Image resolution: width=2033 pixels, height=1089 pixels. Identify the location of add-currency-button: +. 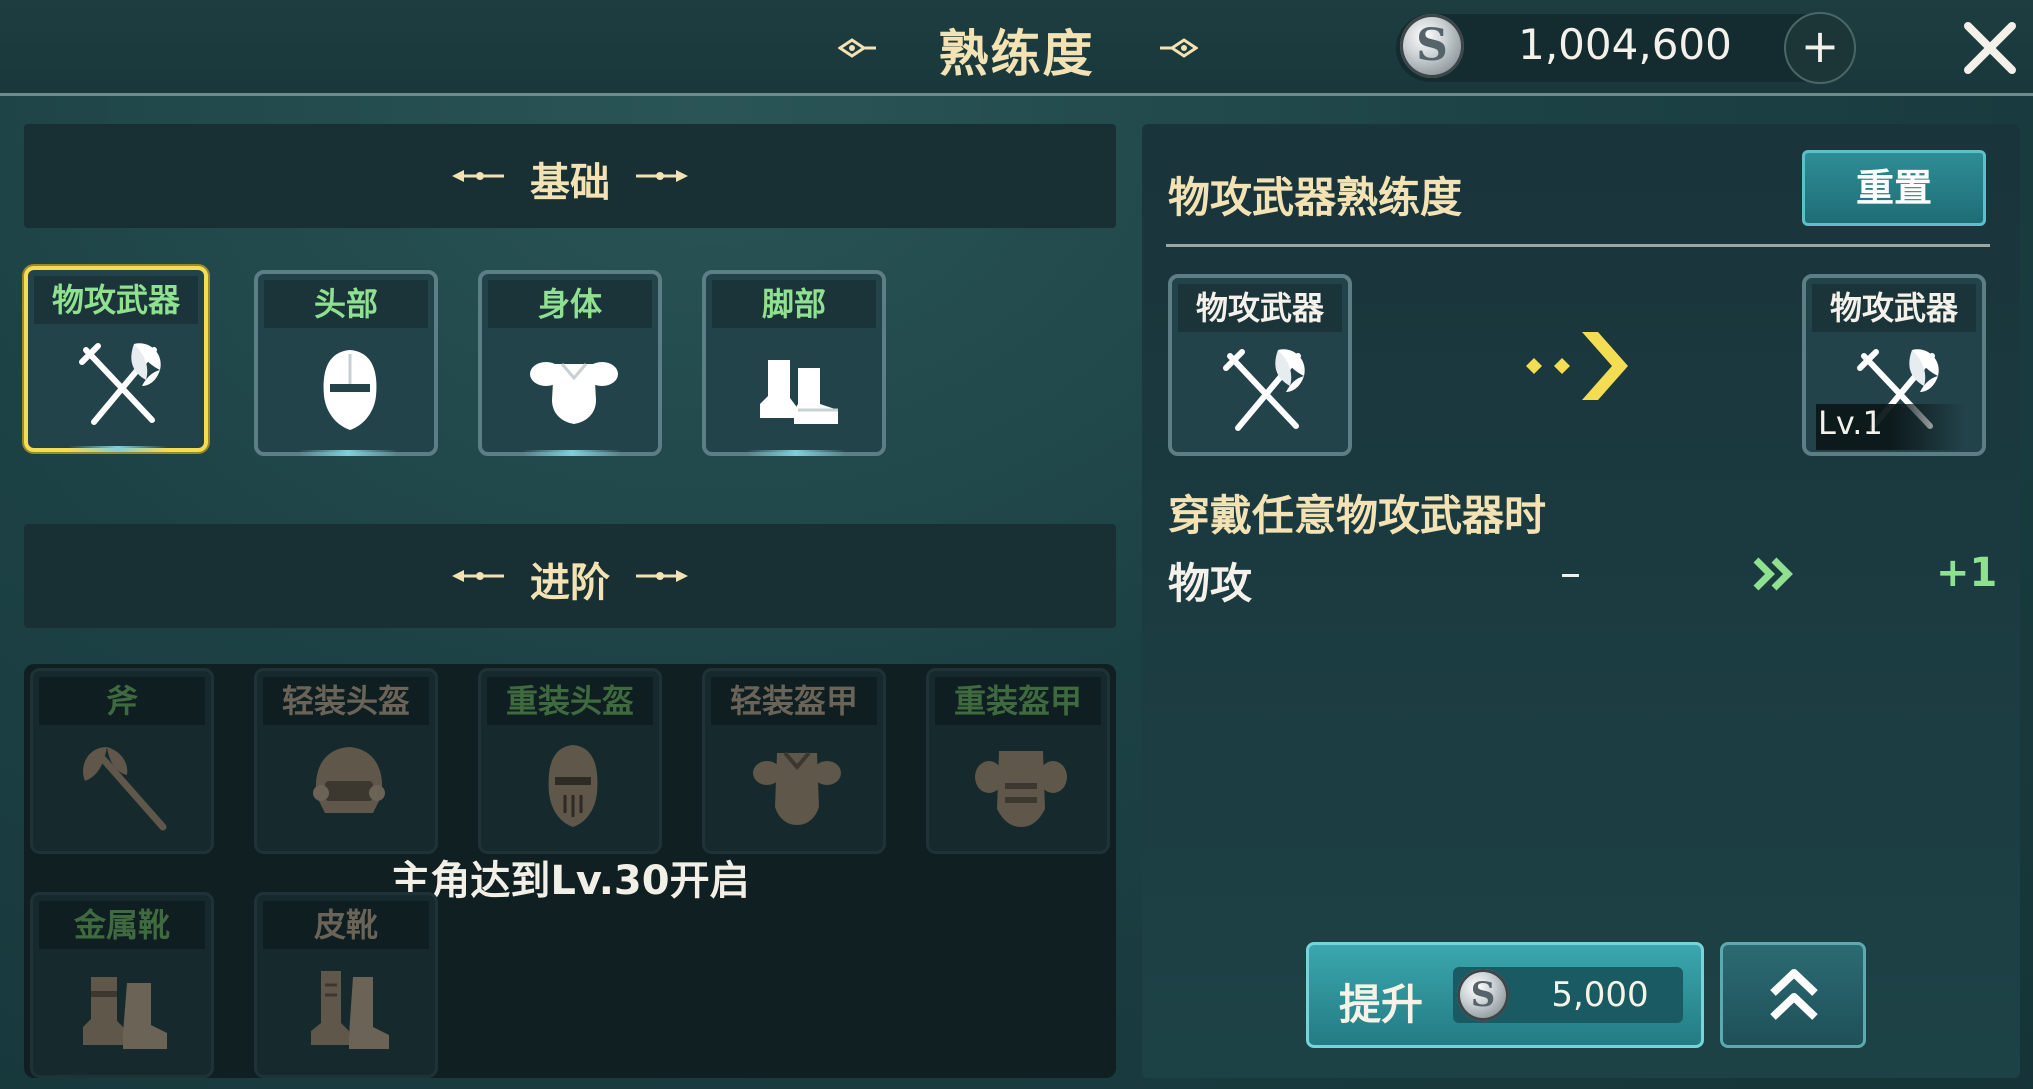
(1820, 48).